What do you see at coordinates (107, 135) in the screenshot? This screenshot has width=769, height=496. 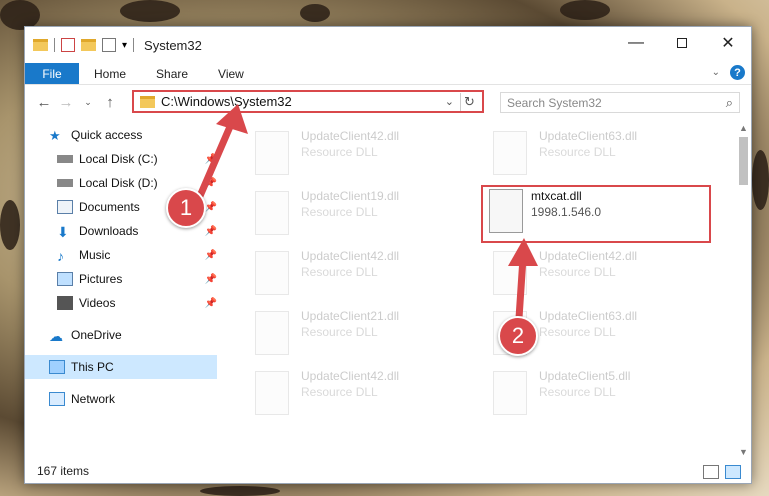 I see `sidebar-item-label: Quick access` at bounding box center [107, 135].